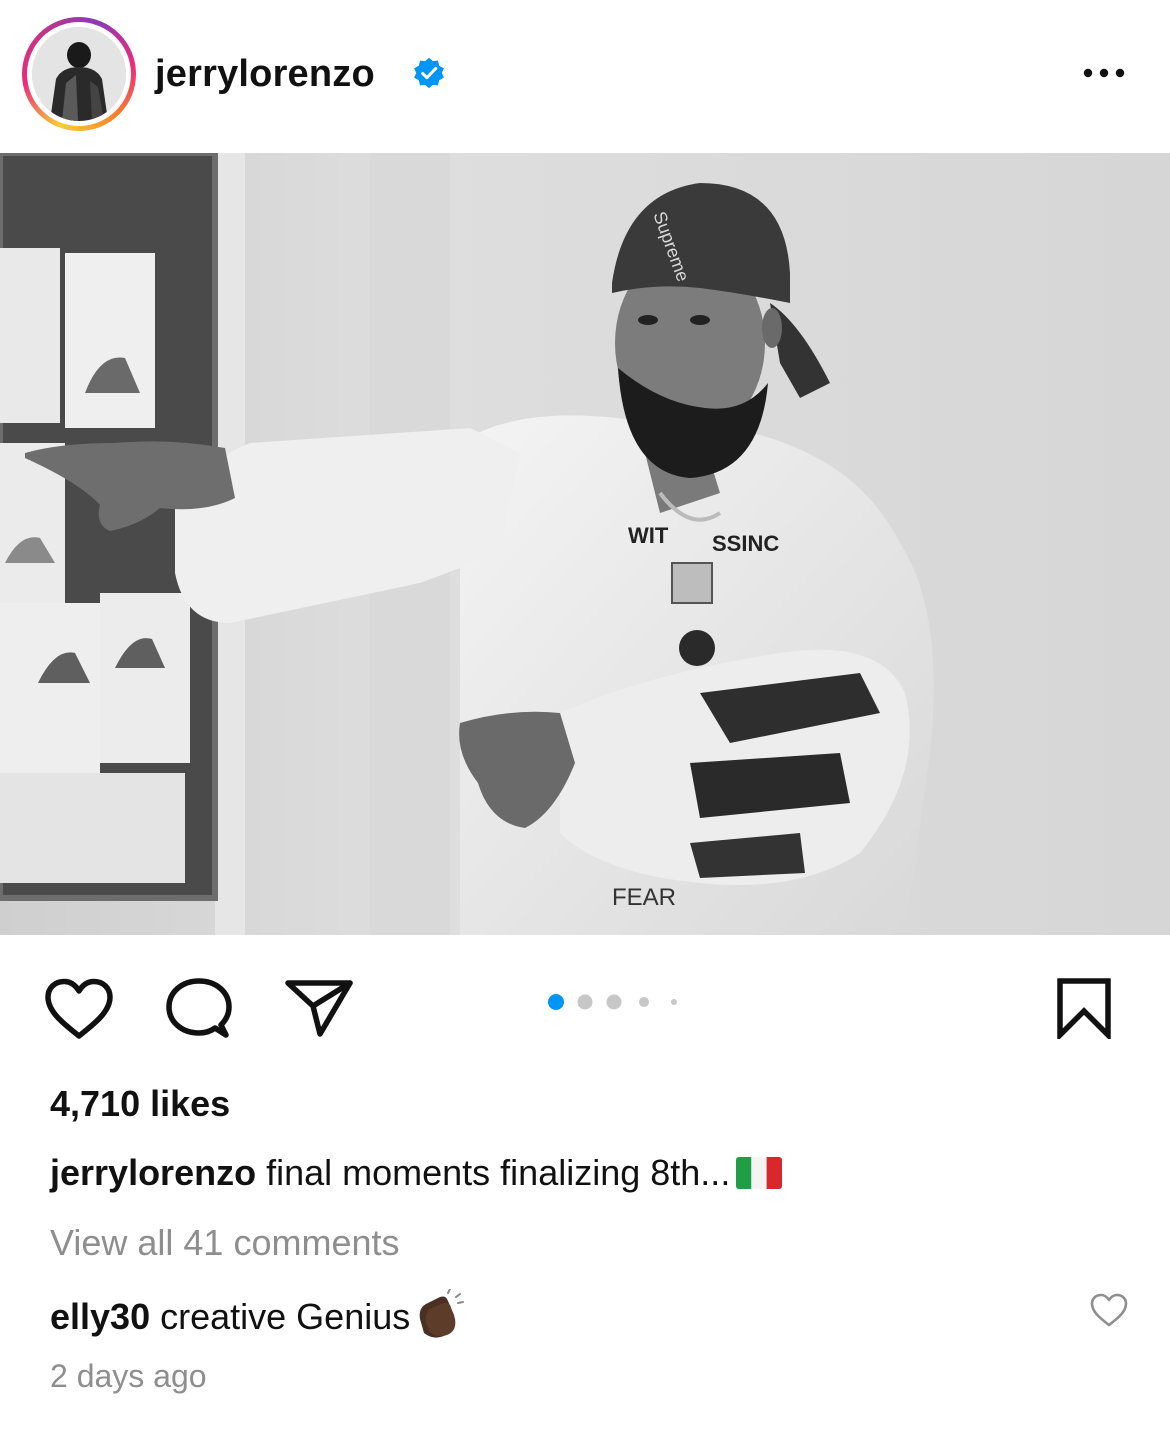  I want to click on avatar, so click(79, 74).